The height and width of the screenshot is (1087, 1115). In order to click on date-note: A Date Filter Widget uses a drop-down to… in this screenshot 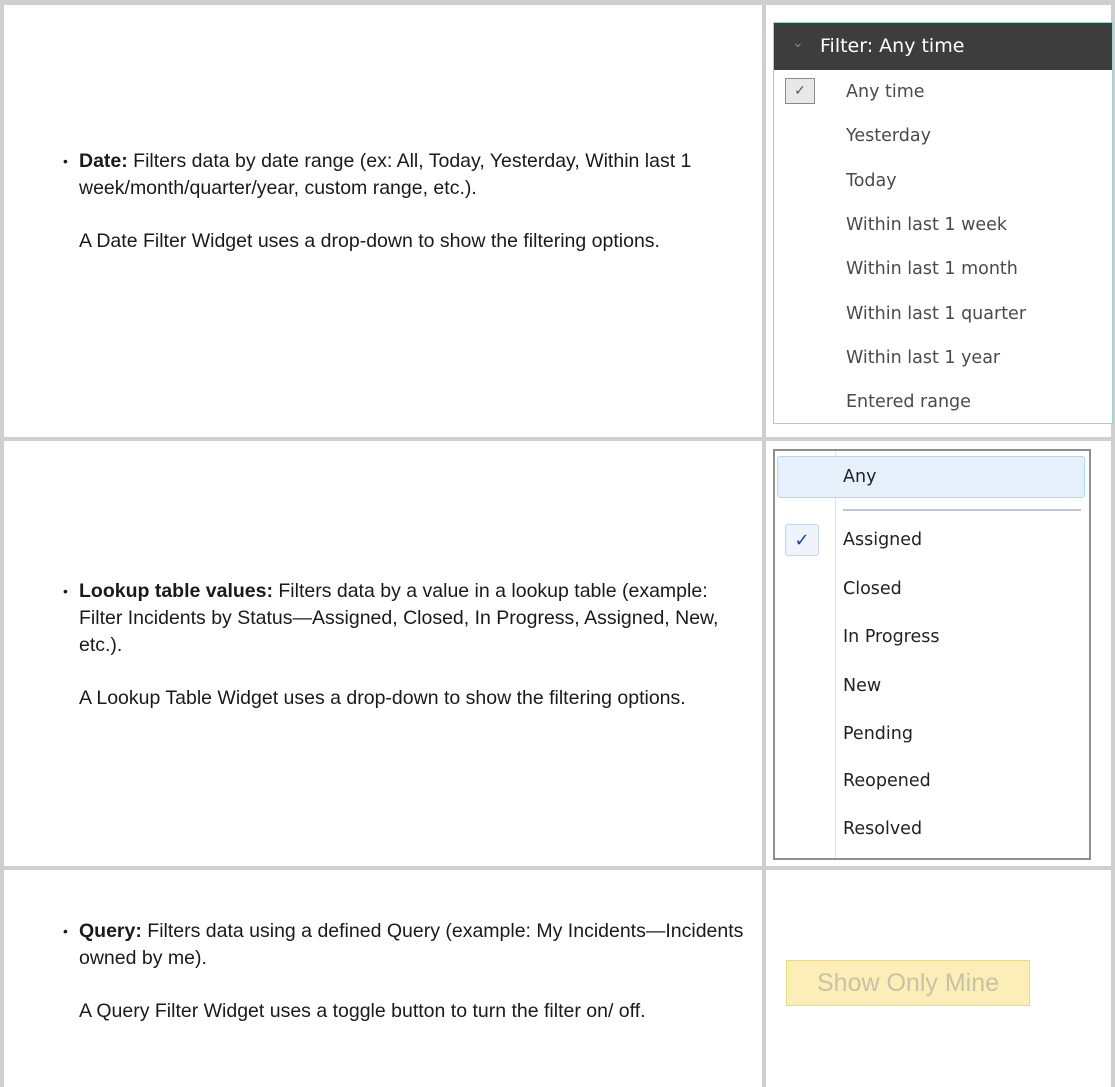, I will do `click(369, 241)`.